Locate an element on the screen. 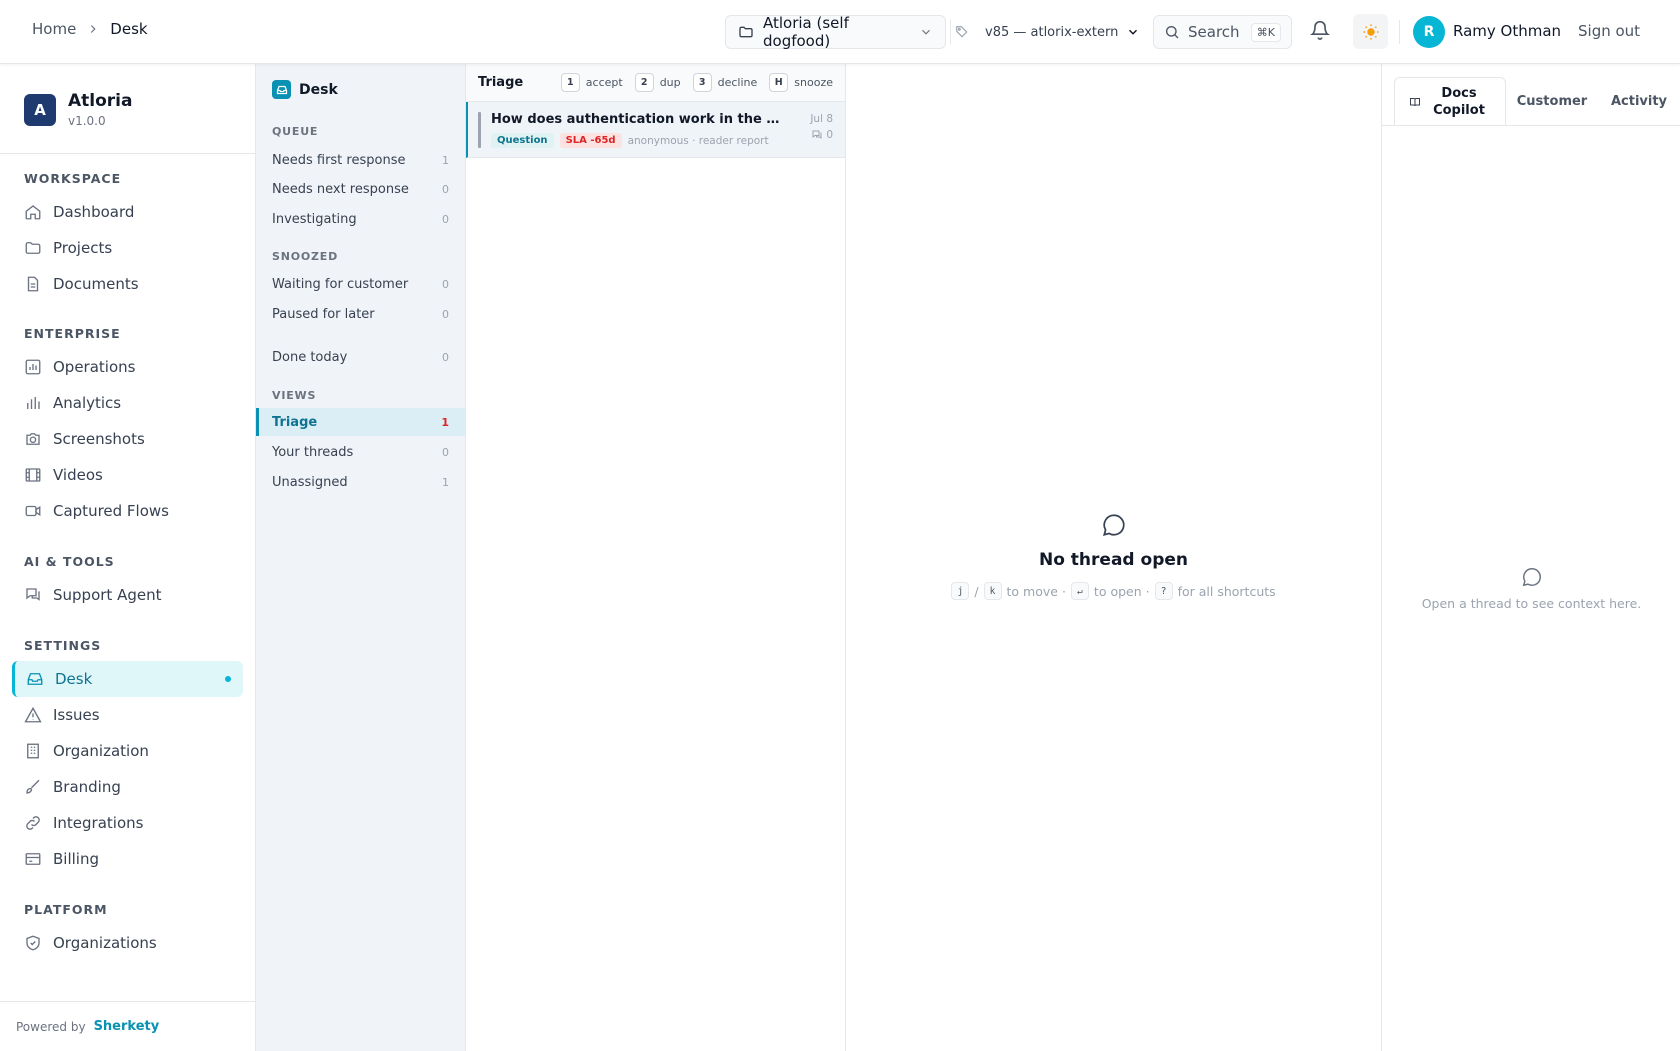 The image size is (1680, 1051). active-dot is located at coordinates (228, 679).